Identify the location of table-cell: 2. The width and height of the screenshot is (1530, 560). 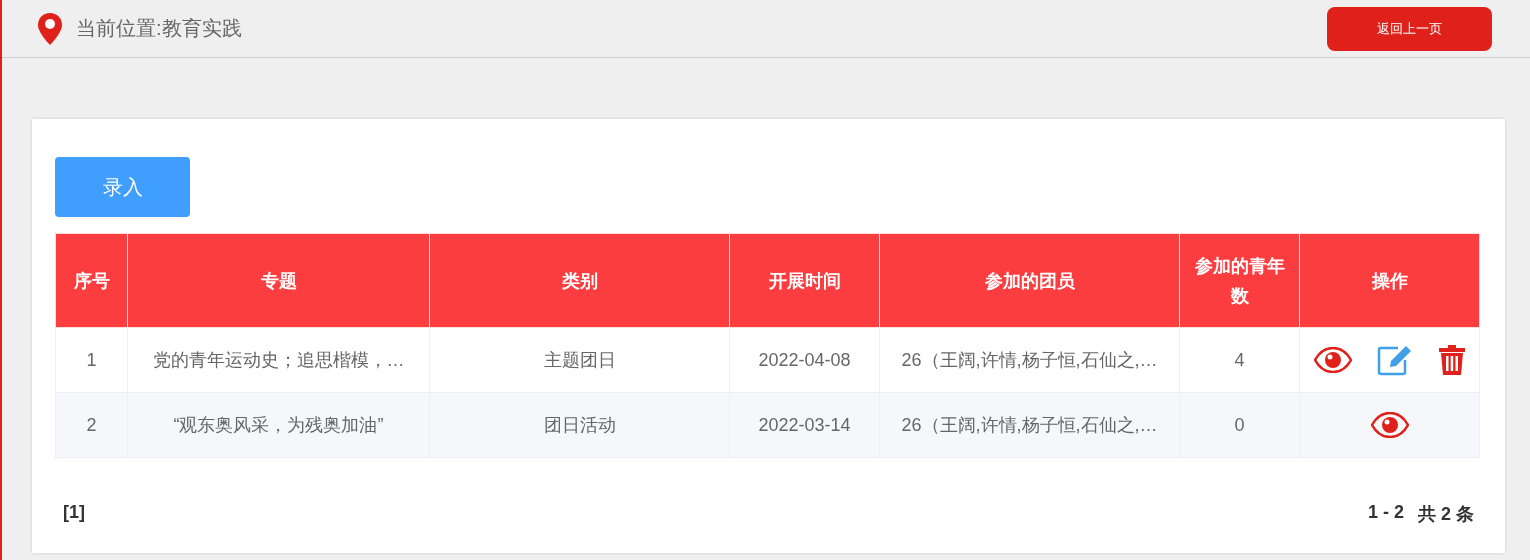
(91, 425).